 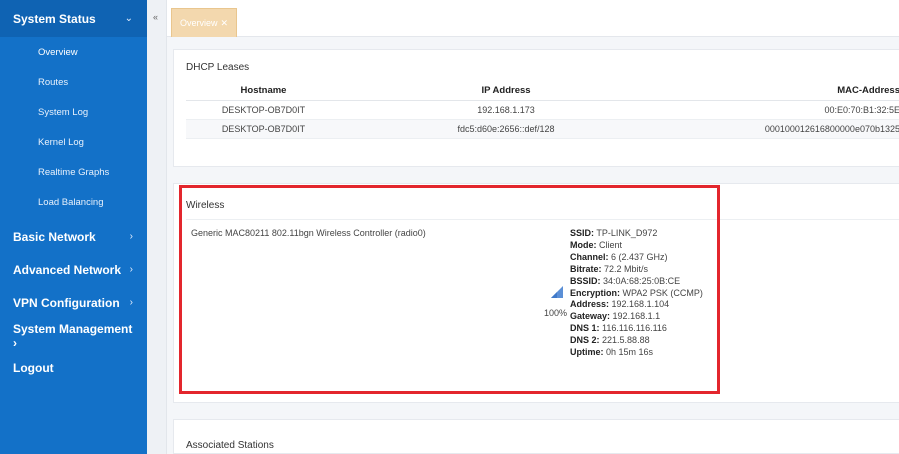 What do you see at coordinates (506, 110) in the screenshot?
I see `cell-ip-address: 192.168.1.173` at bounding box center [506, 110].